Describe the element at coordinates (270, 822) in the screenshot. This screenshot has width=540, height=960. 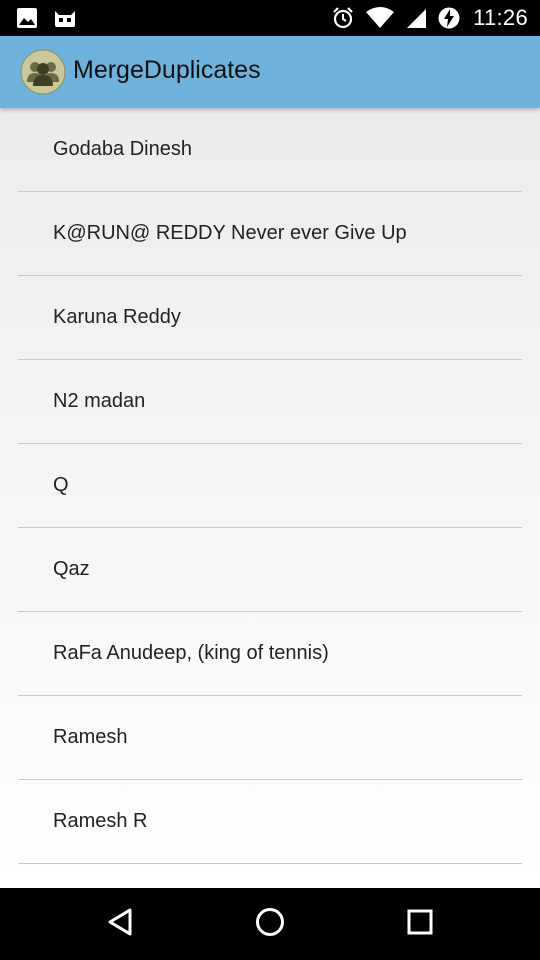
I see `list-item: Ramesh R` at that location.